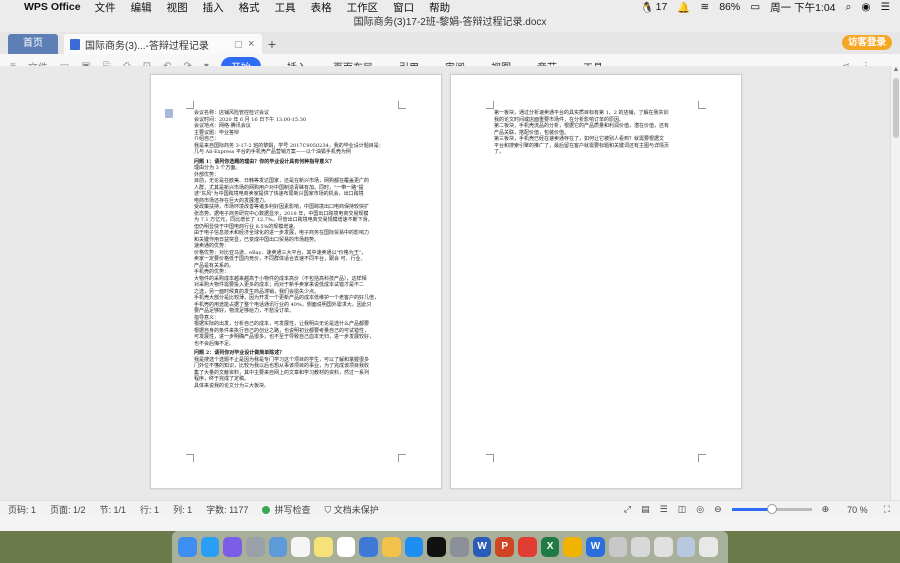 The width and height of the screenshot is (900, 563). What do you see at coordinates (187, 547) in the screenshot?
I see `finder-icon` at bounding box center [187, 547].